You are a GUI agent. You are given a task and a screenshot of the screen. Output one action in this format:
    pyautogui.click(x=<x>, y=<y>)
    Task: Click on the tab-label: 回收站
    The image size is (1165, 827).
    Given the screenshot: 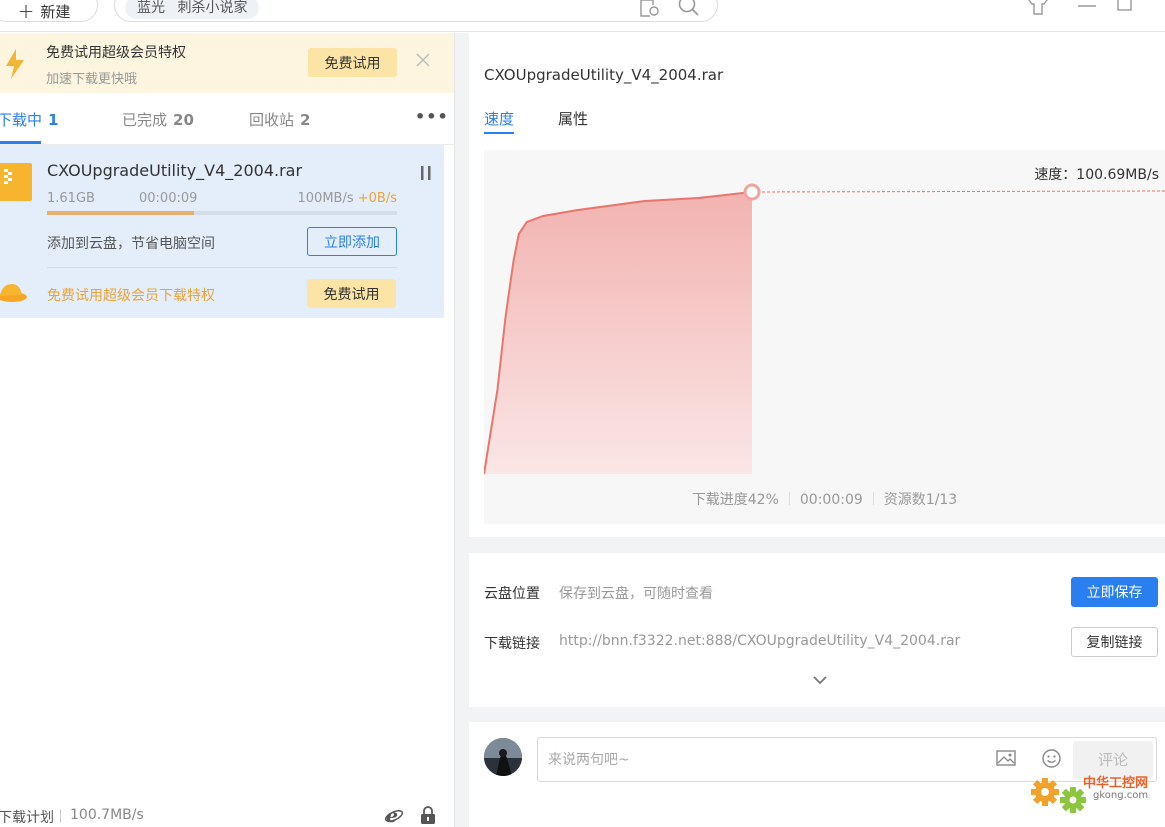 What is the action you would take?
    pyautogui.click(x=272, y=120)
    